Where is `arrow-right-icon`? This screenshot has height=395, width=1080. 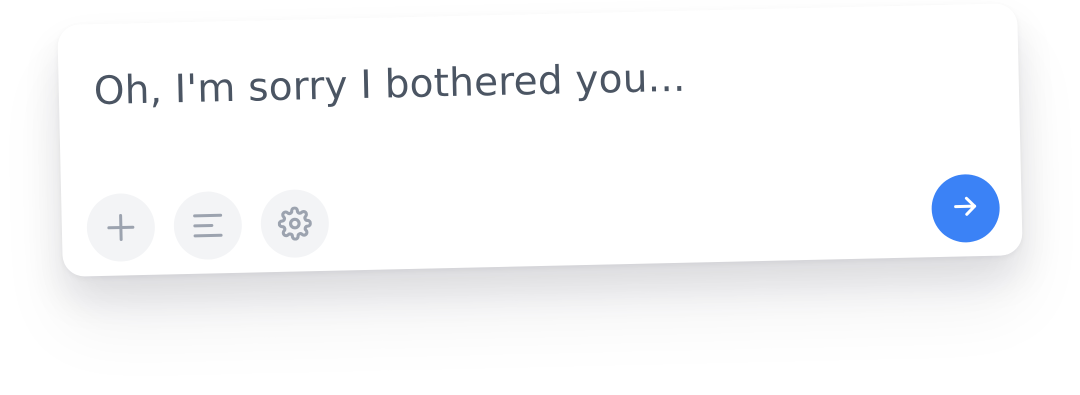
arrow-right-icon is located at coordinates (965, 209).